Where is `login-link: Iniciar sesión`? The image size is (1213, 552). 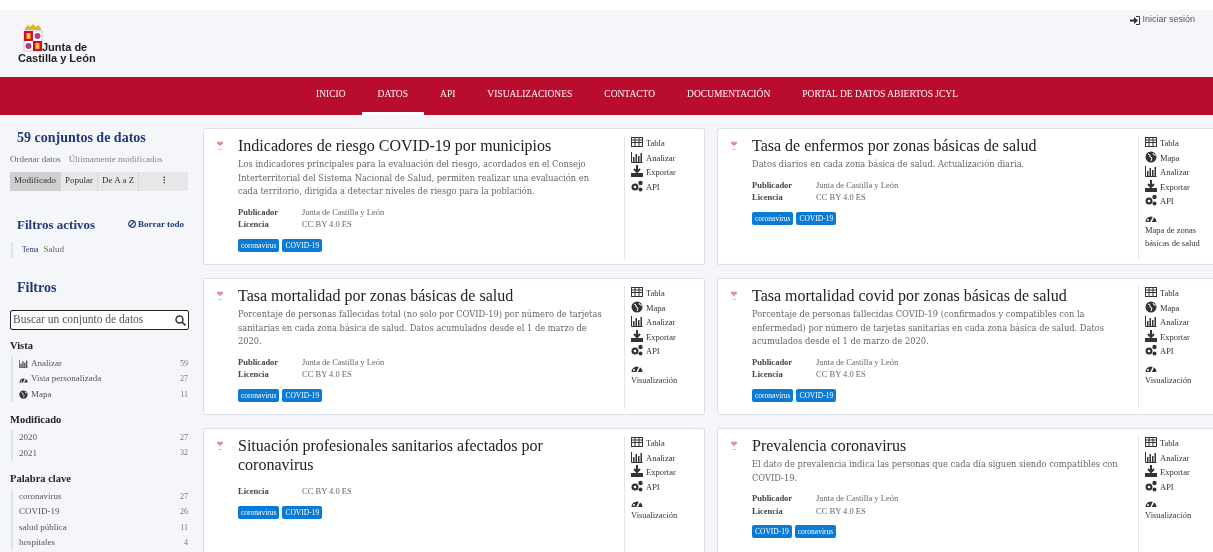 login-link: Iniciar sesión is located at coordinates (1162, 20).